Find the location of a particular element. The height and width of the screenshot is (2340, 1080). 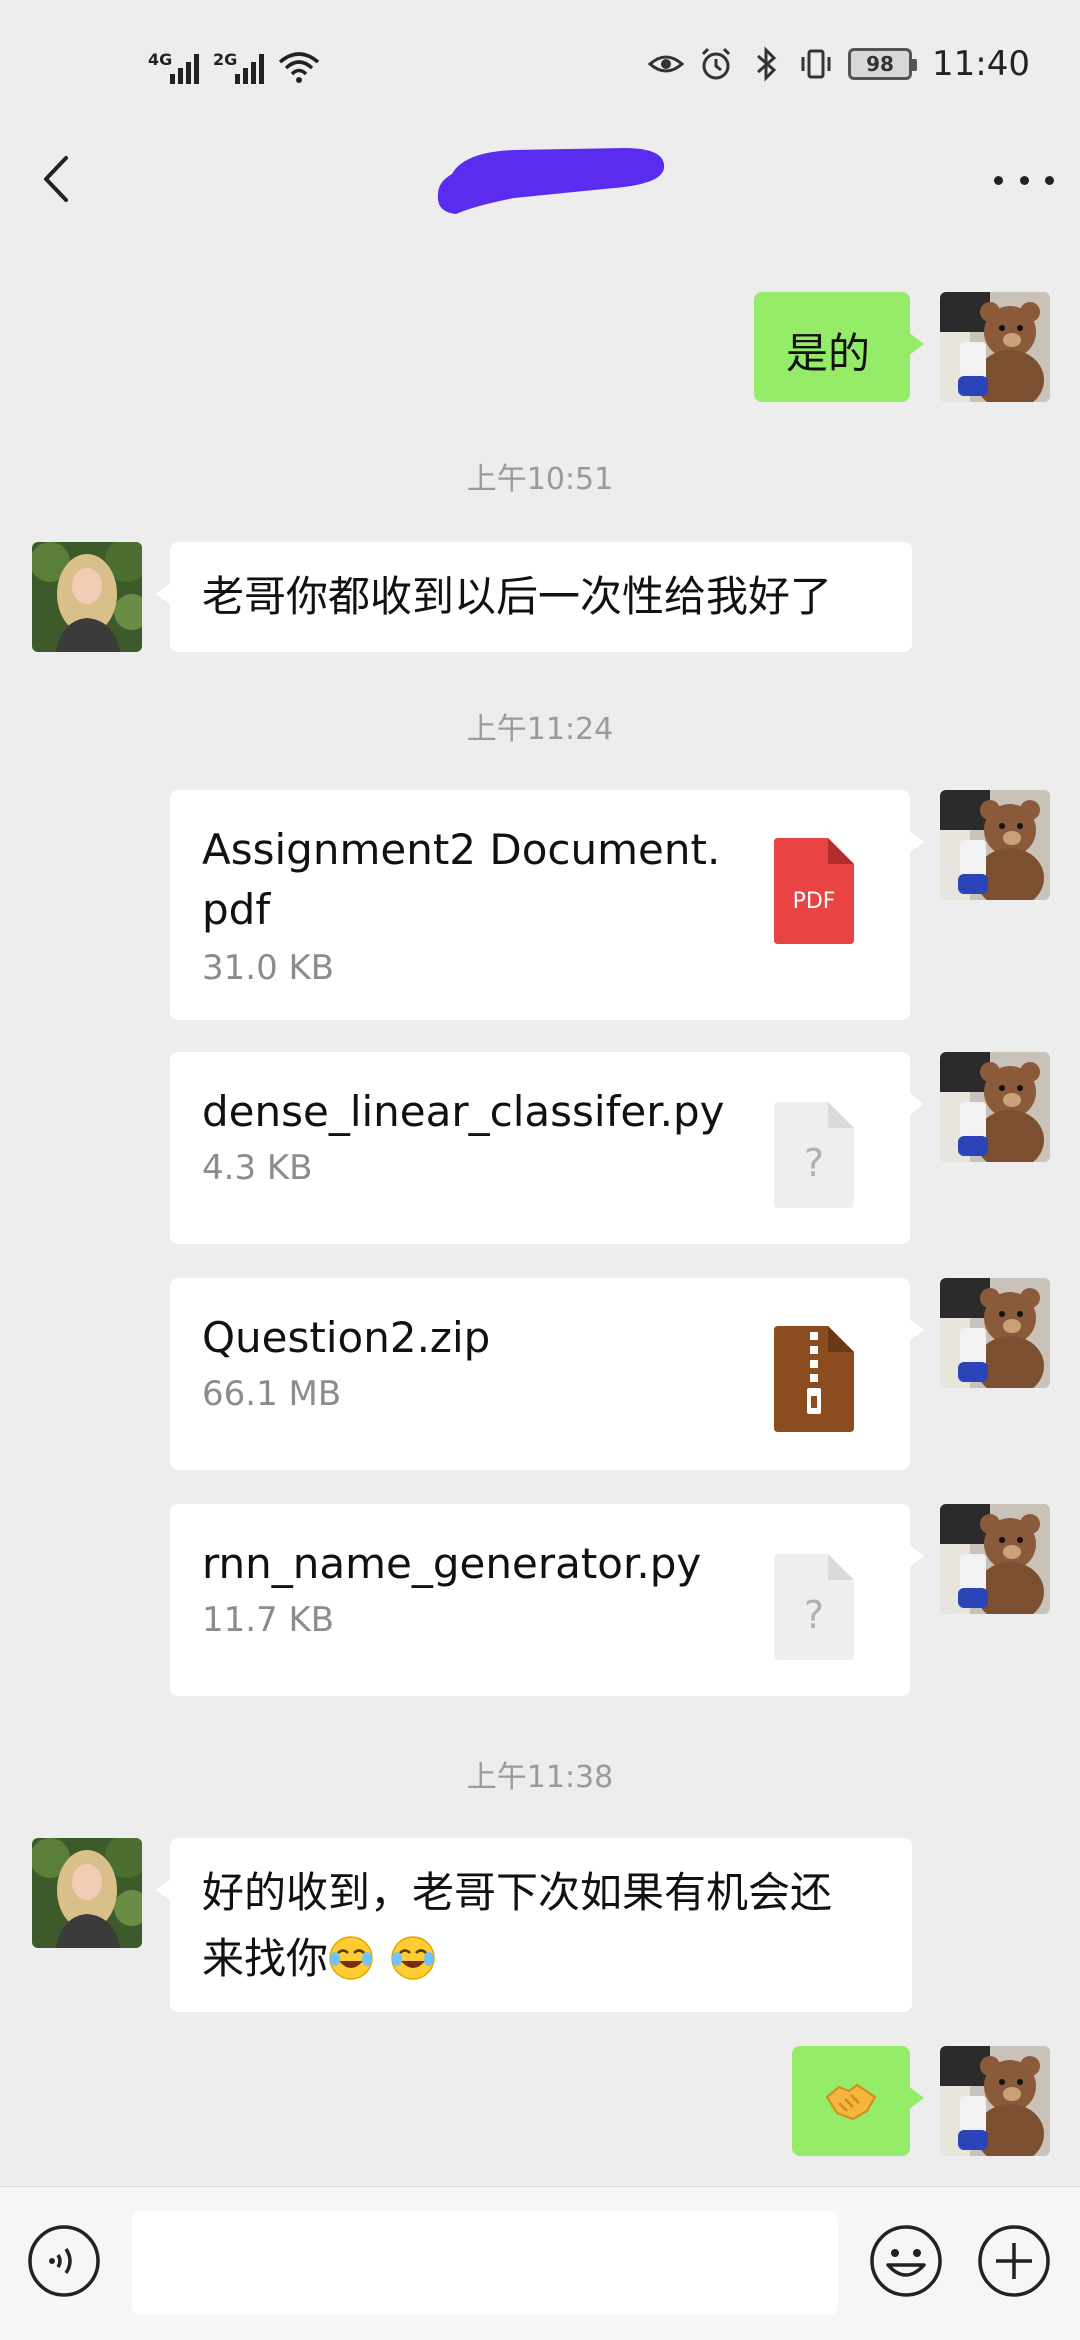

more-options-button is located at coordinates (1024, 180).